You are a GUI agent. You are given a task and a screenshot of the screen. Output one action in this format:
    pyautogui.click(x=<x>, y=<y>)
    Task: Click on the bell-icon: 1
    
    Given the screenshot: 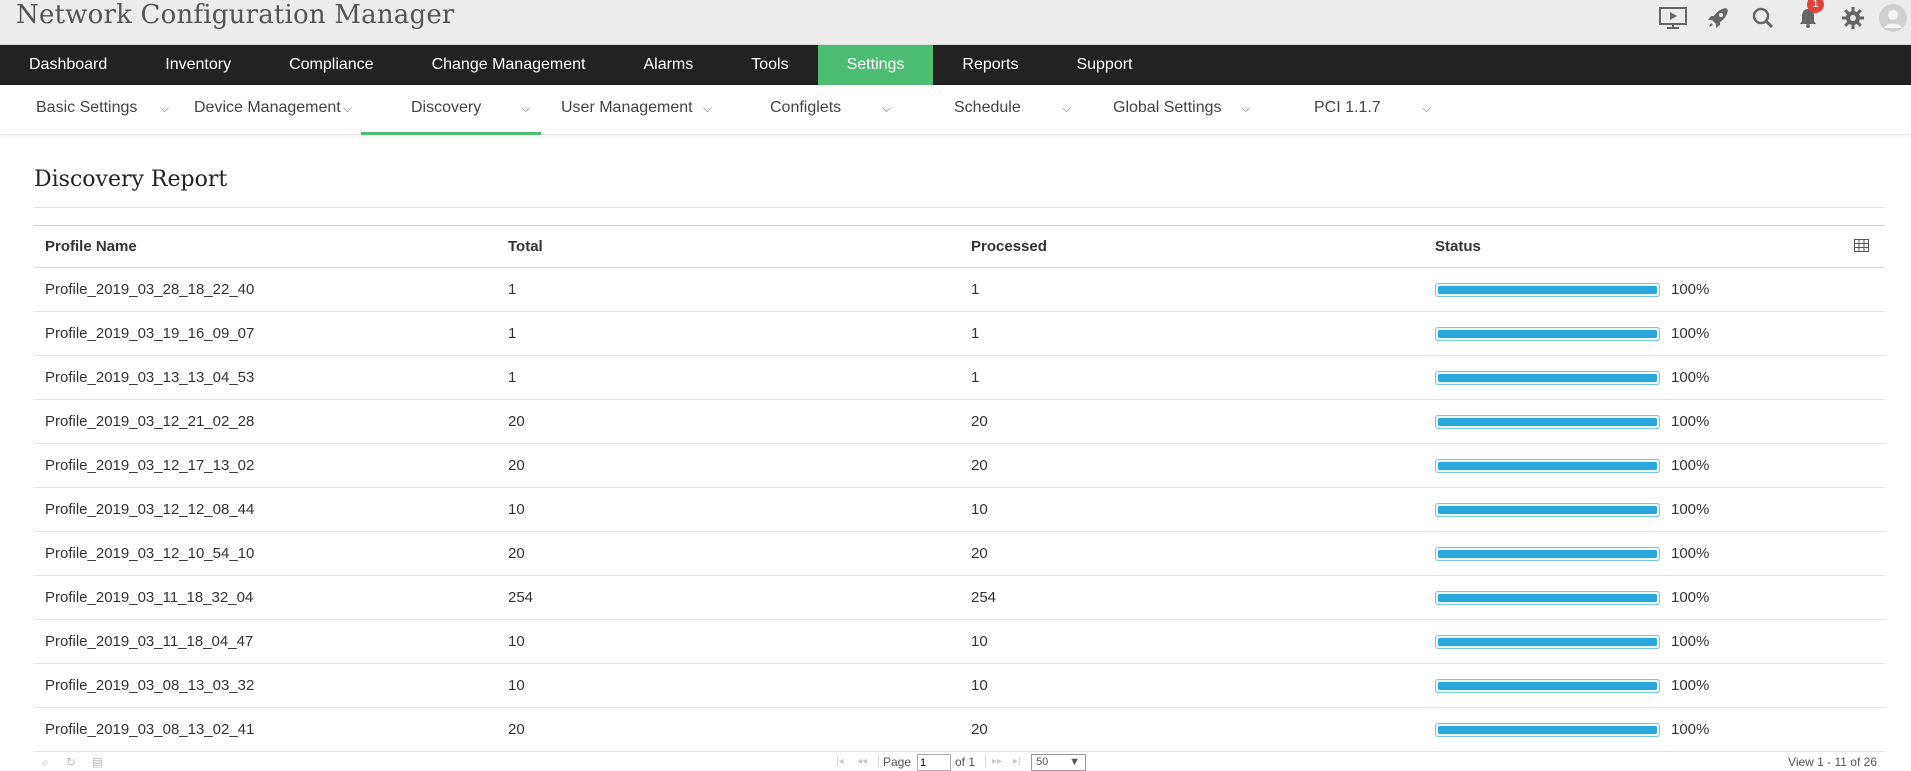 What is the action you would take?
    pyautogui.click(x=1807, y=18)
    